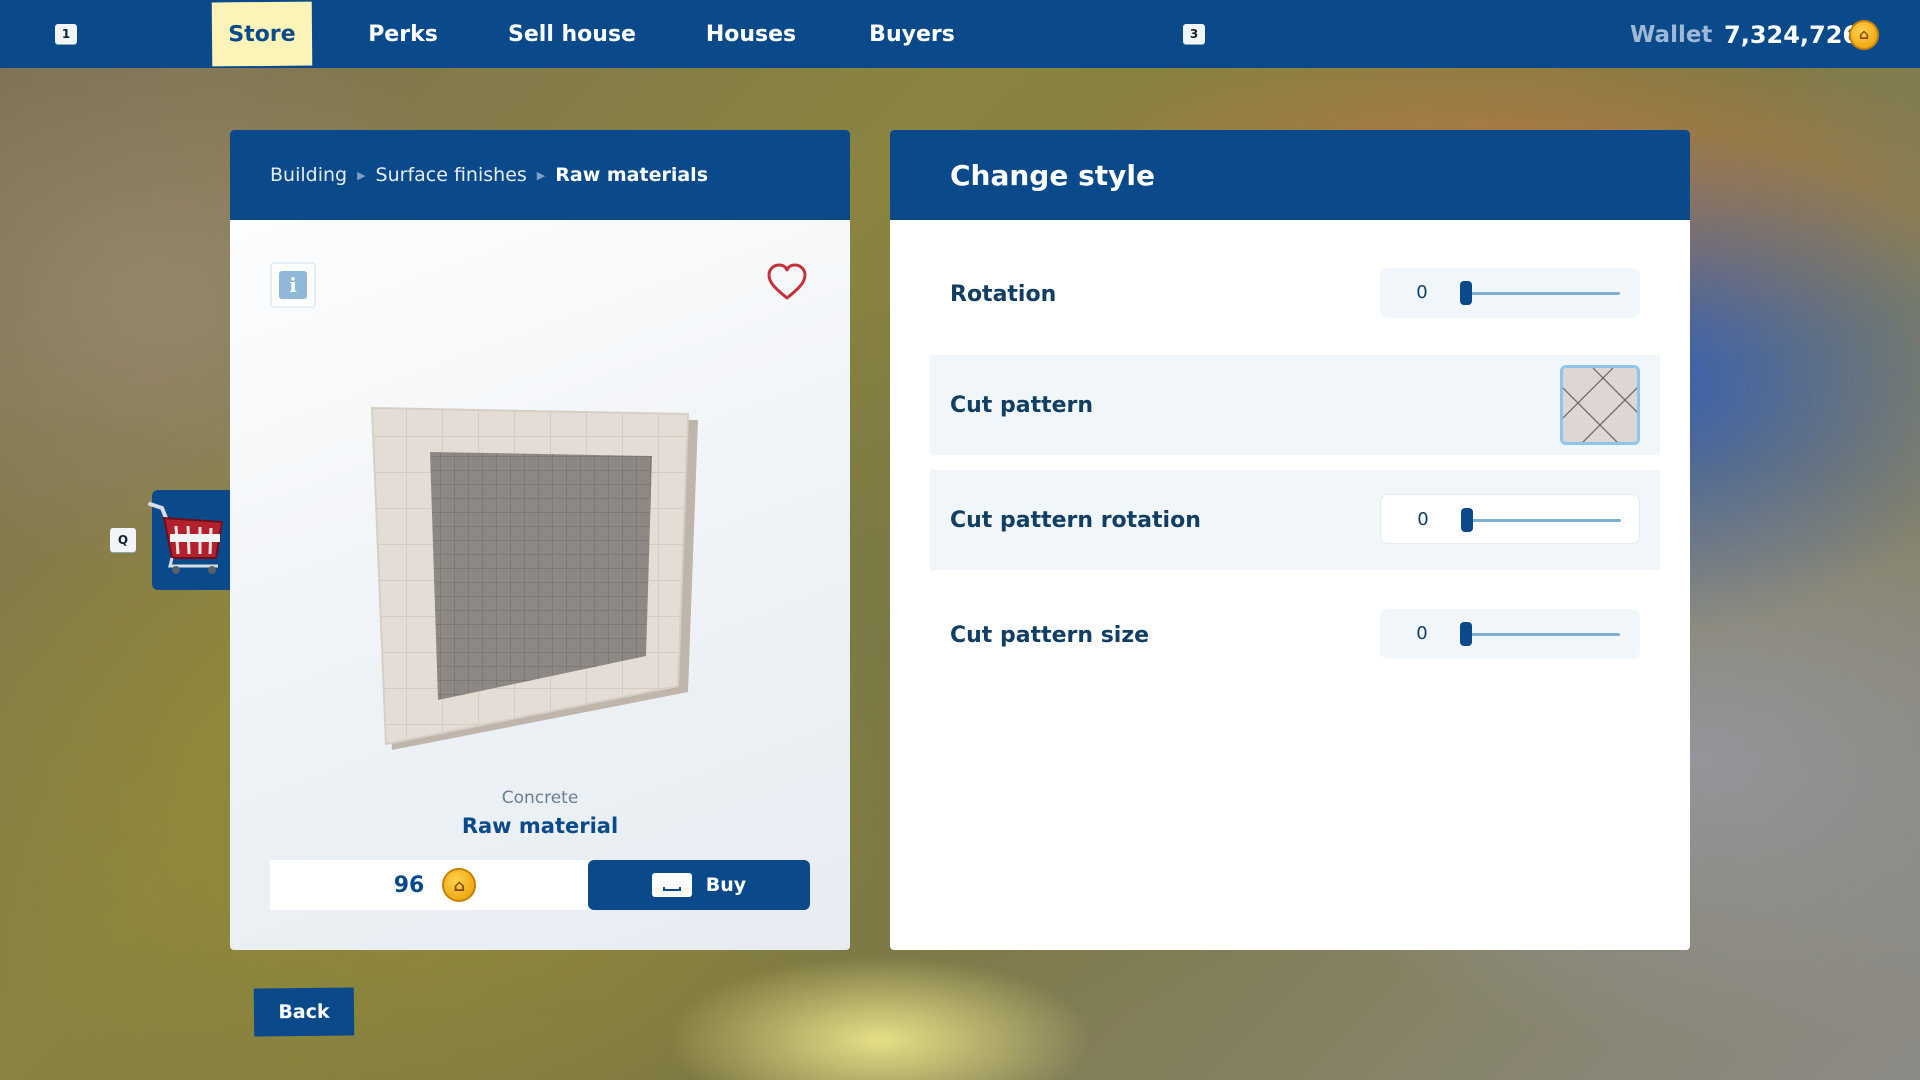  What do you see at coordinates (451, 175) in the screenshot?
I see `breadcrumb-surface-finishes: Surface finishes` at bounding box center [451, 175].